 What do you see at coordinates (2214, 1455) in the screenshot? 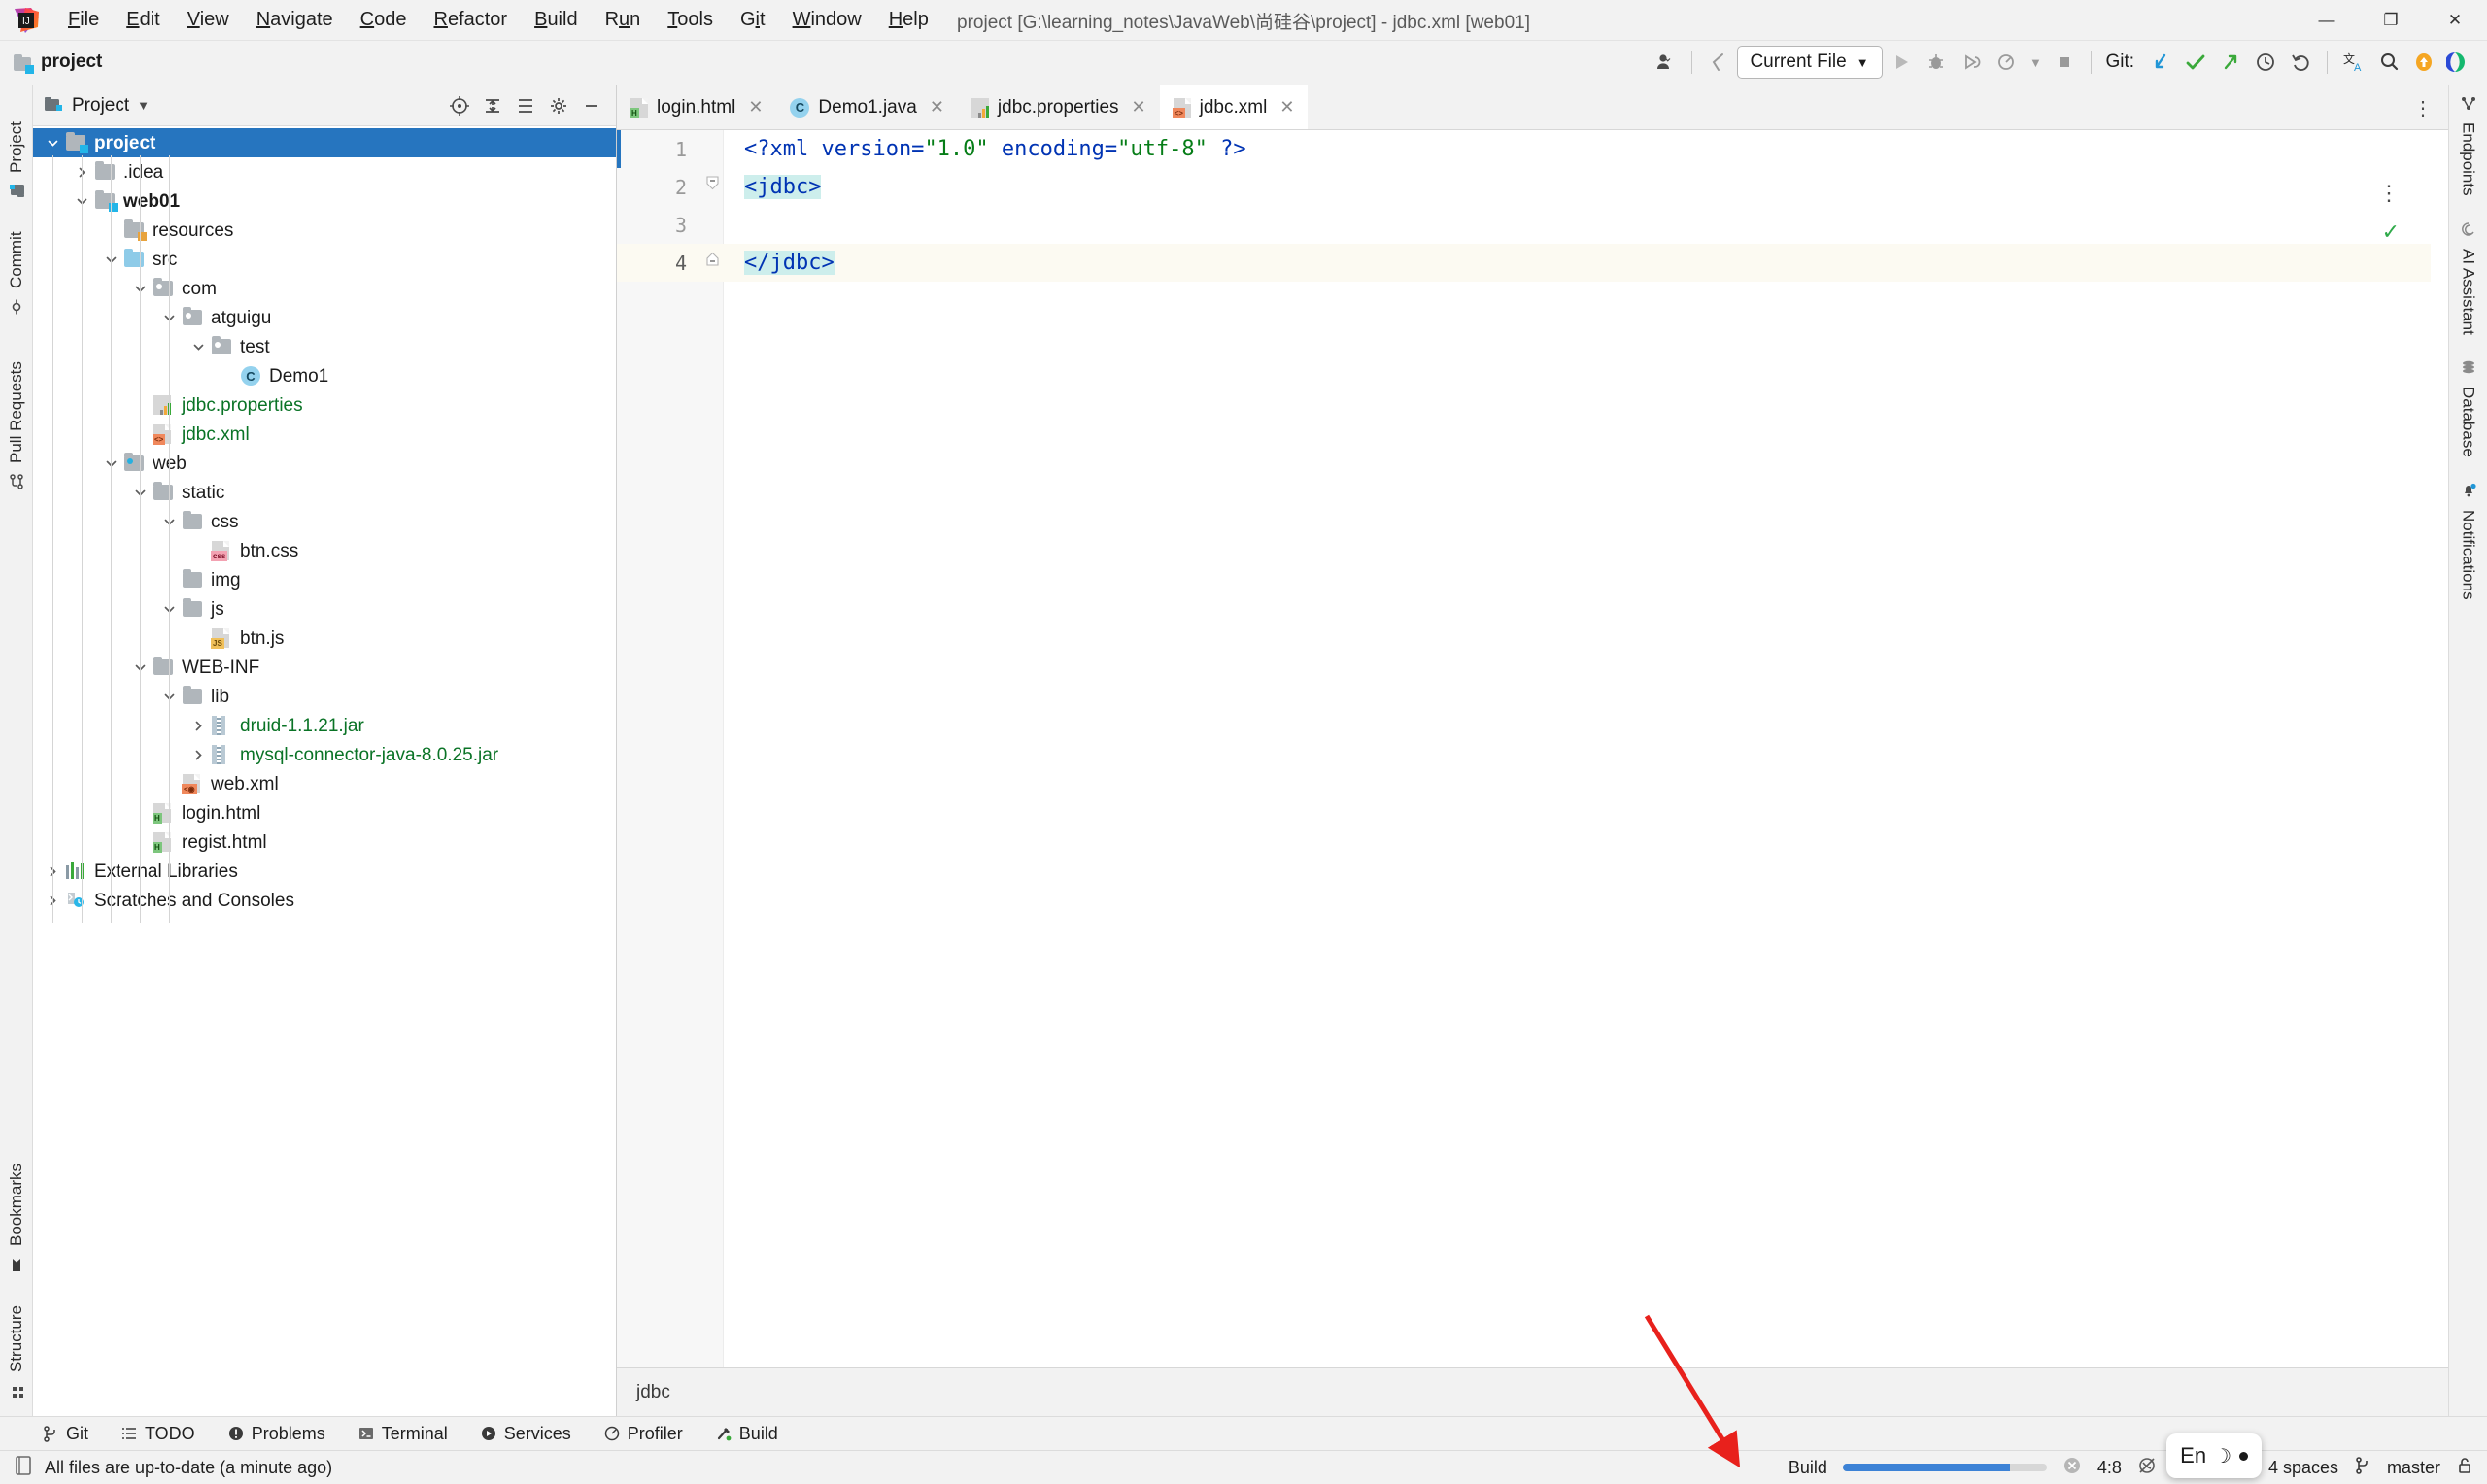
I see `ime-language-popup: En ☽` at bounding box center [2214, 1455].